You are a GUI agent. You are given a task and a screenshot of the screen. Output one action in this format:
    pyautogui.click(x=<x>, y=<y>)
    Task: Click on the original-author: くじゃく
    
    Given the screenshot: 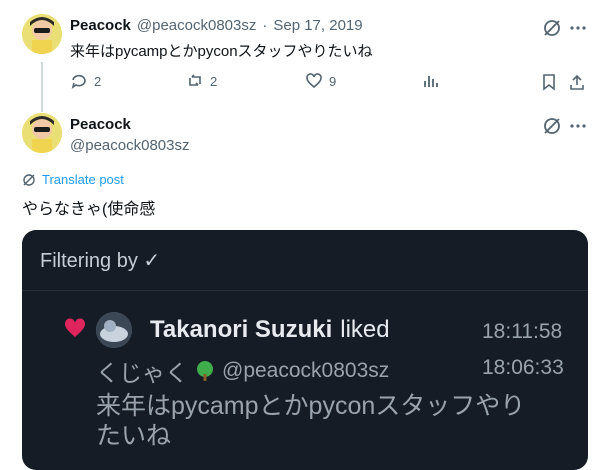 What is the action you would take?
    pyautogui.click(x=142, y=373)
    